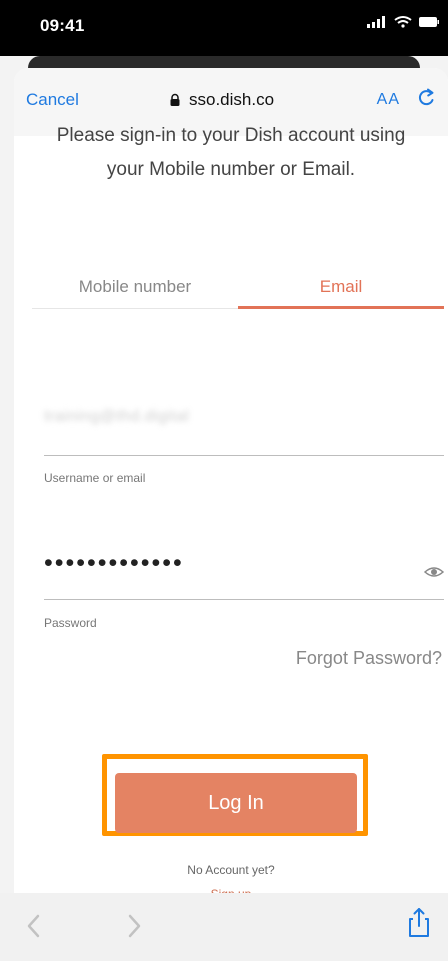 The image size is (448, 961). I want to click on back-arrow-icon, so click(33, 926).